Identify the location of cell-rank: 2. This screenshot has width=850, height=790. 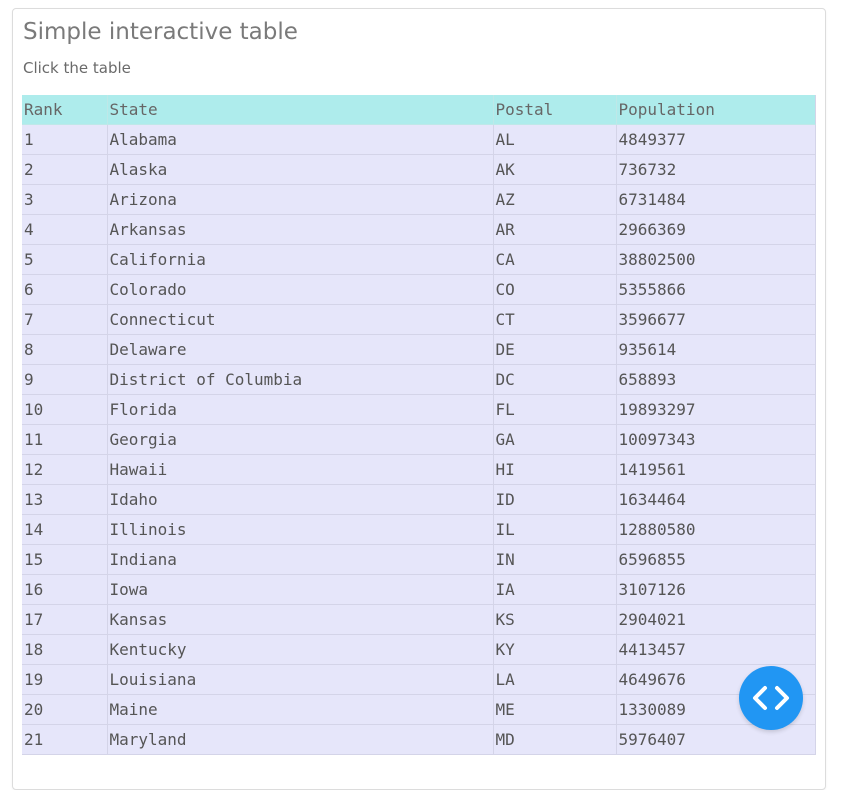
(65, 169).